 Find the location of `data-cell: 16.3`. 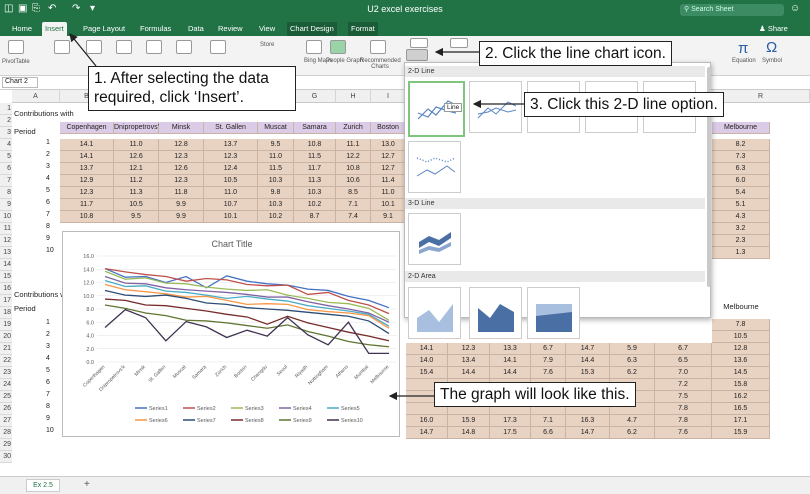

data-cell: 16.3 is located at coordinates (588, 421).